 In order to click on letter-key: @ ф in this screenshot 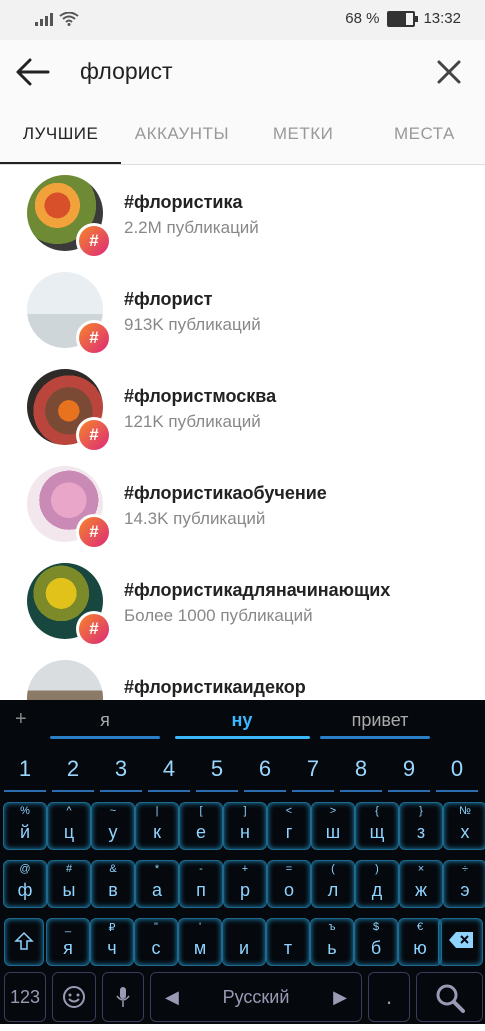, I will do `click(25, 884)`.